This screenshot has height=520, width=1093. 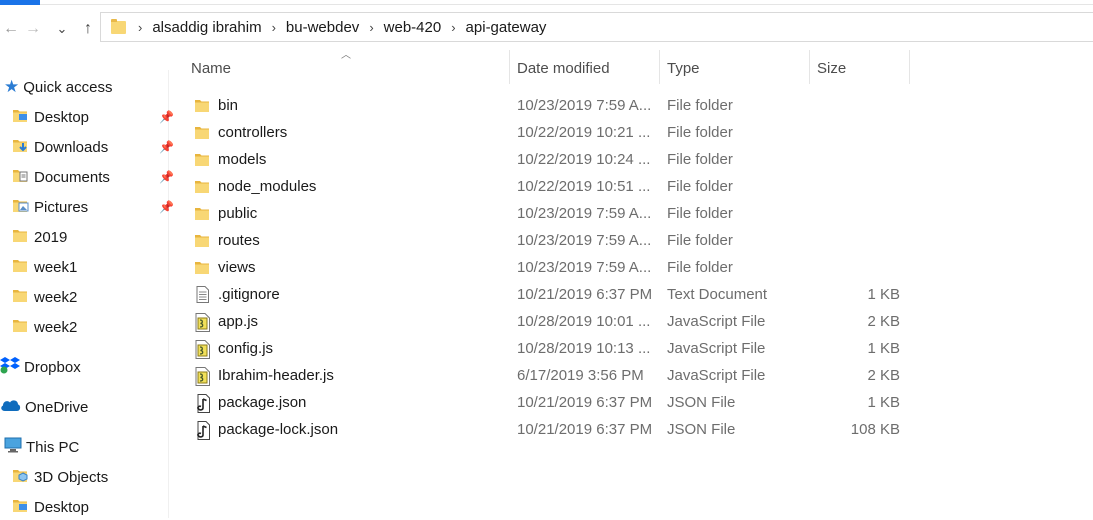 I want to click on sidebar-item-3d-objects: 3D Objects, so click(x=60, y=477).